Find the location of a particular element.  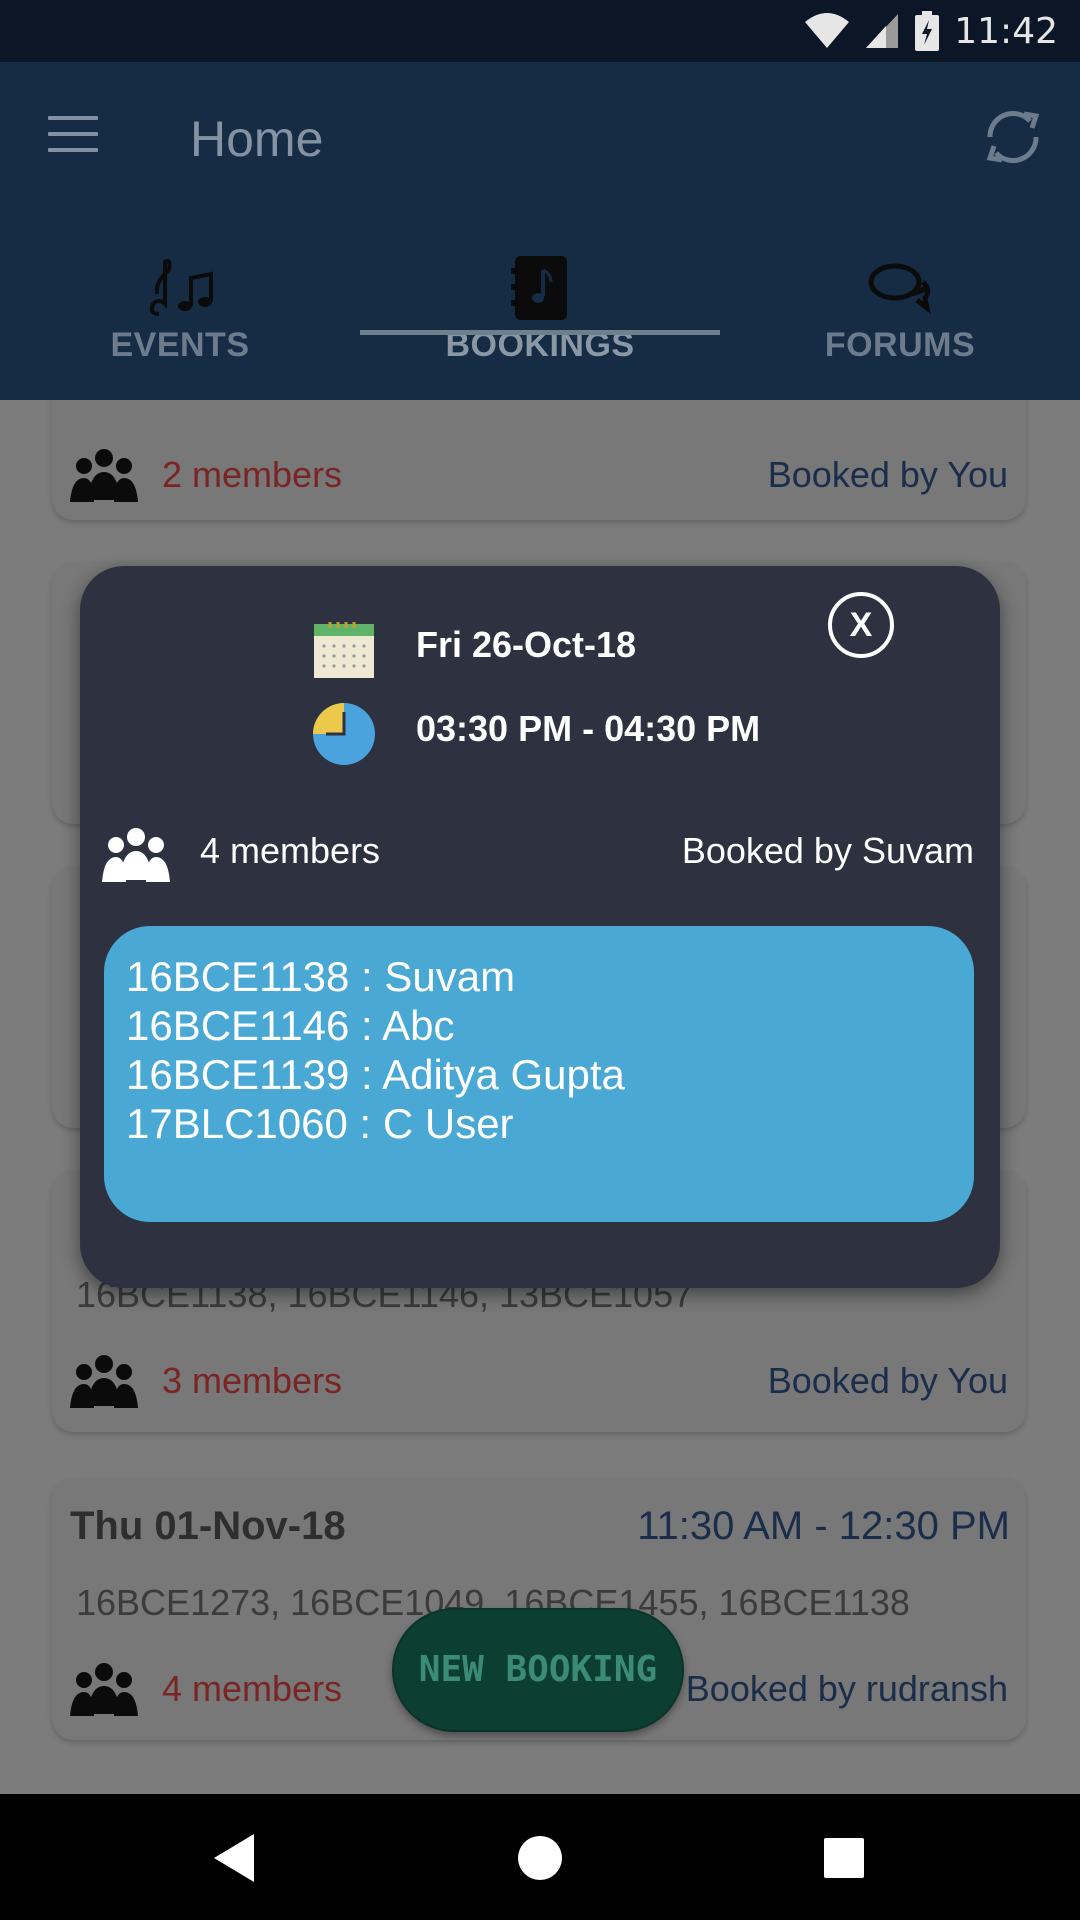

members-count: 3 members is located at coordinates (252, 1380).